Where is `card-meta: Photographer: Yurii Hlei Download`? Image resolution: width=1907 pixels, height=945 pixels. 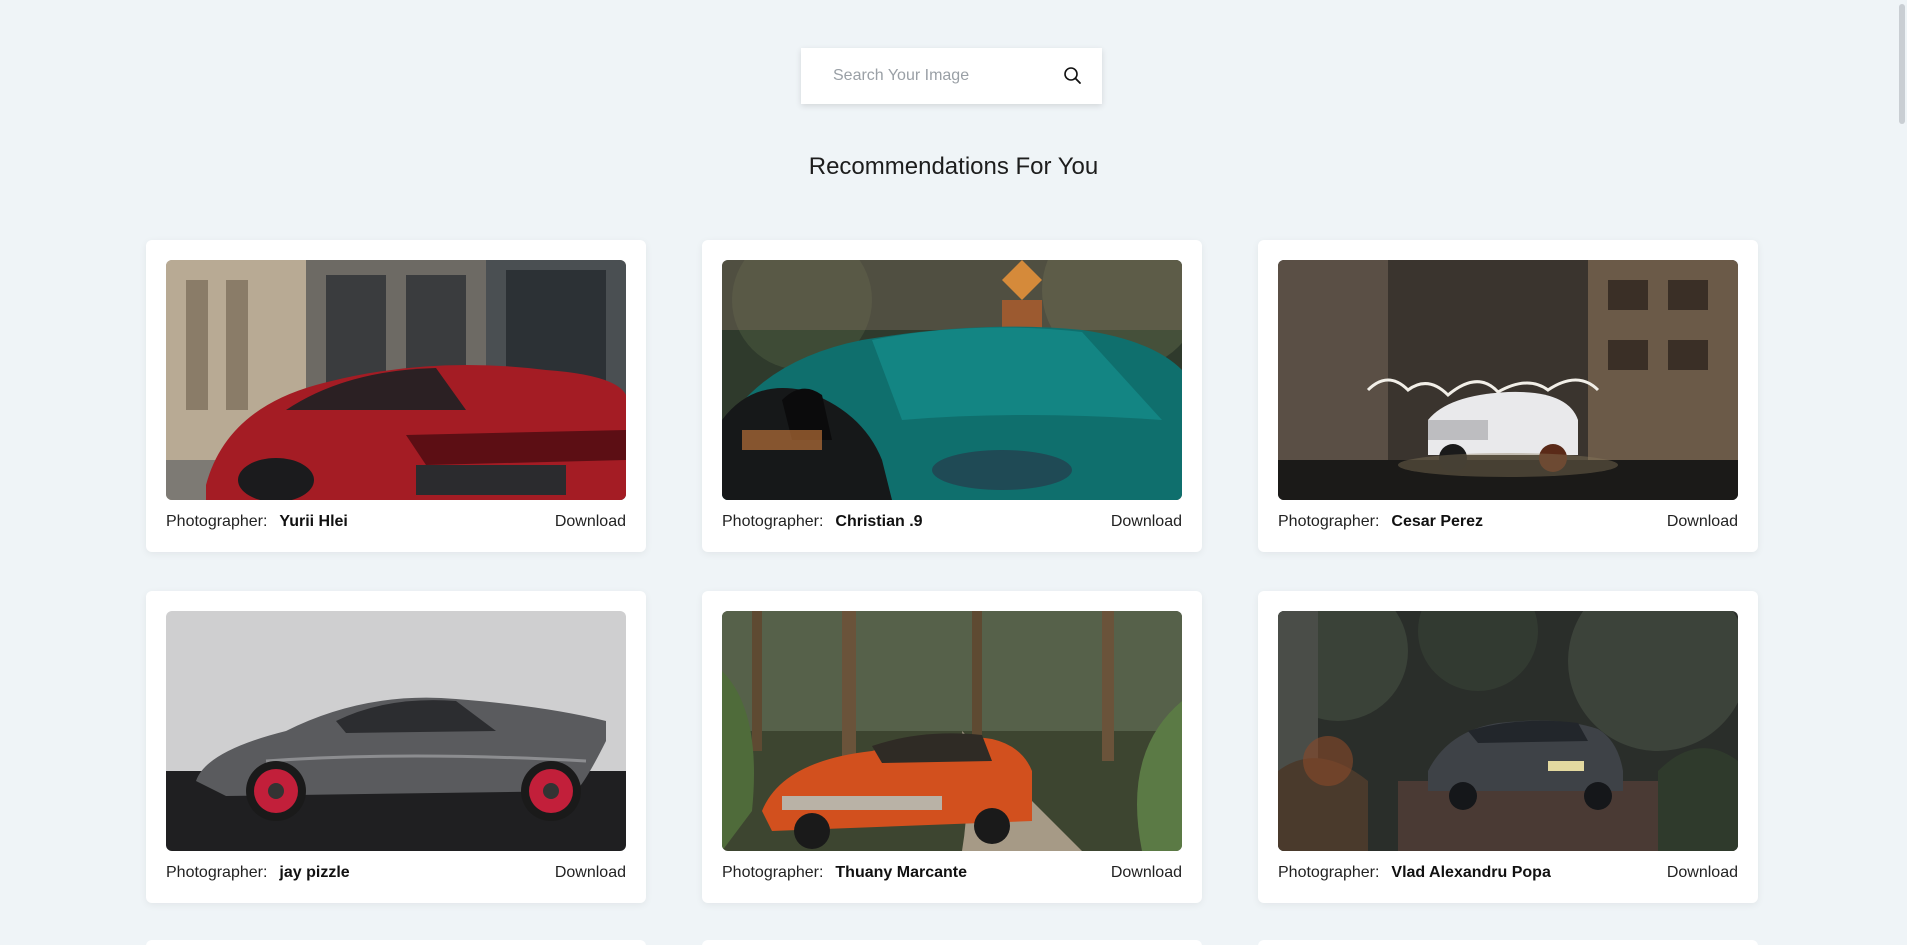 card-meta: Photographer: Yurii Hlei Download is located at coordinates (396, 522).